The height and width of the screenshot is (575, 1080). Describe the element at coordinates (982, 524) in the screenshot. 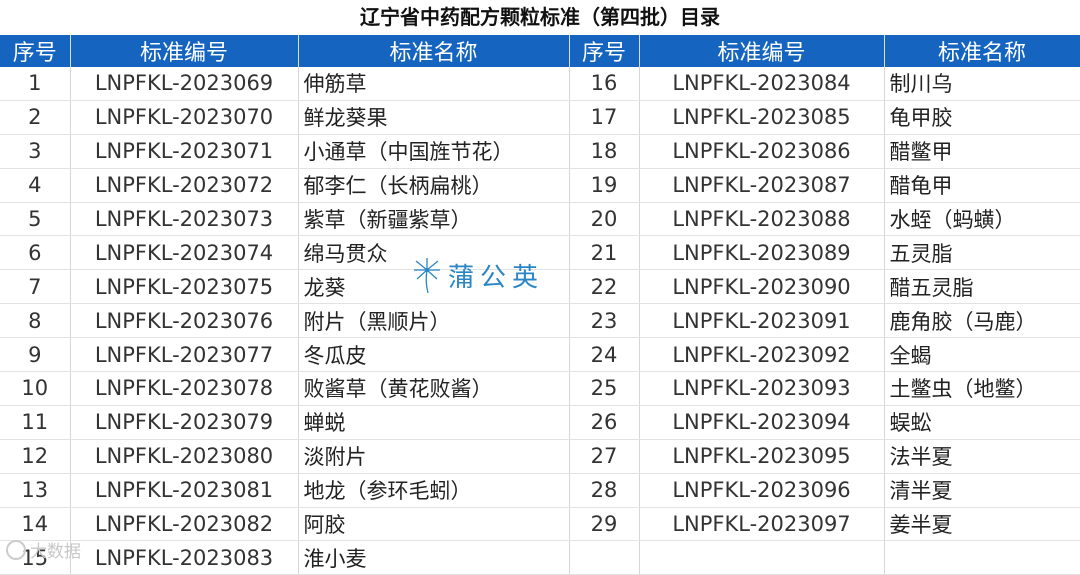

I see `name-cell: 姜半夏` at that location.